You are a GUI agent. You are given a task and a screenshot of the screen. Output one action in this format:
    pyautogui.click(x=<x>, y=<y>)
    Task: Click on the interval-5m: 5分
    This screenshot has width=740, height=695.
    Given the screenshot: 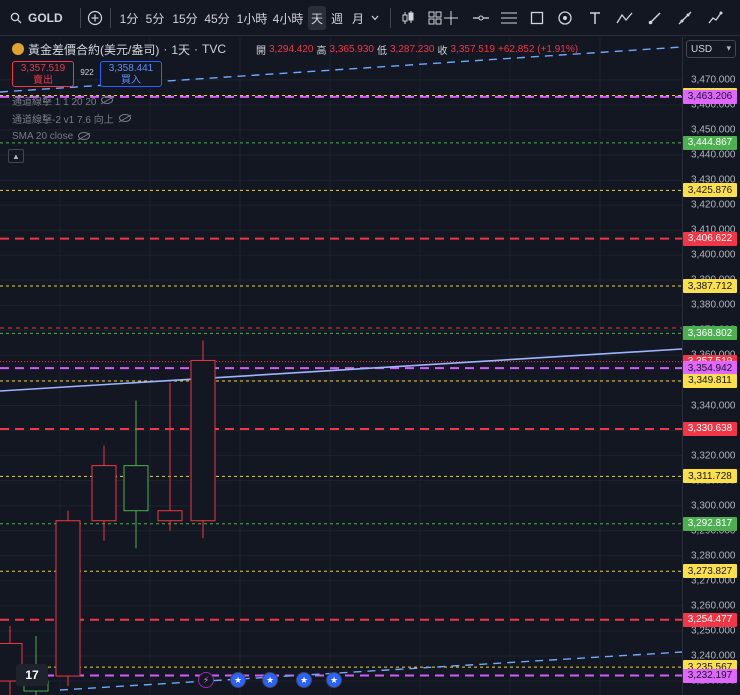 What is the action you would take?
    pyautogui.click(x=155, y=18)
    